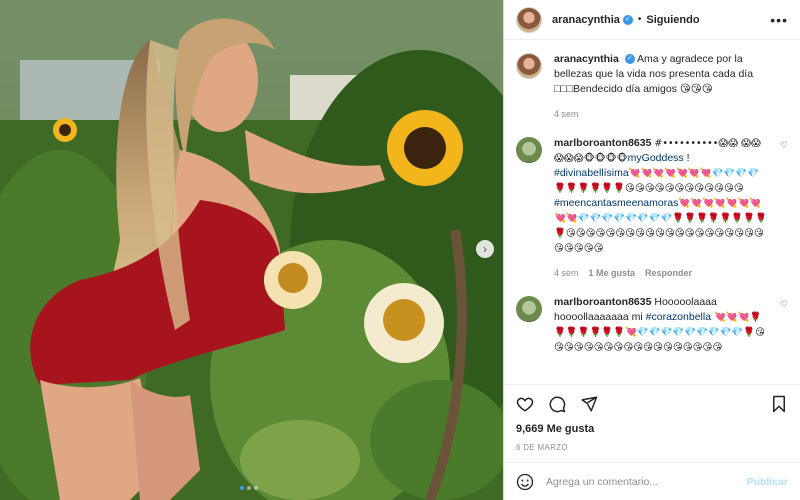  What do you see at coordinates (646, 481) in the screenshot?
I see `comment-input` at bounding box center [646, 481].